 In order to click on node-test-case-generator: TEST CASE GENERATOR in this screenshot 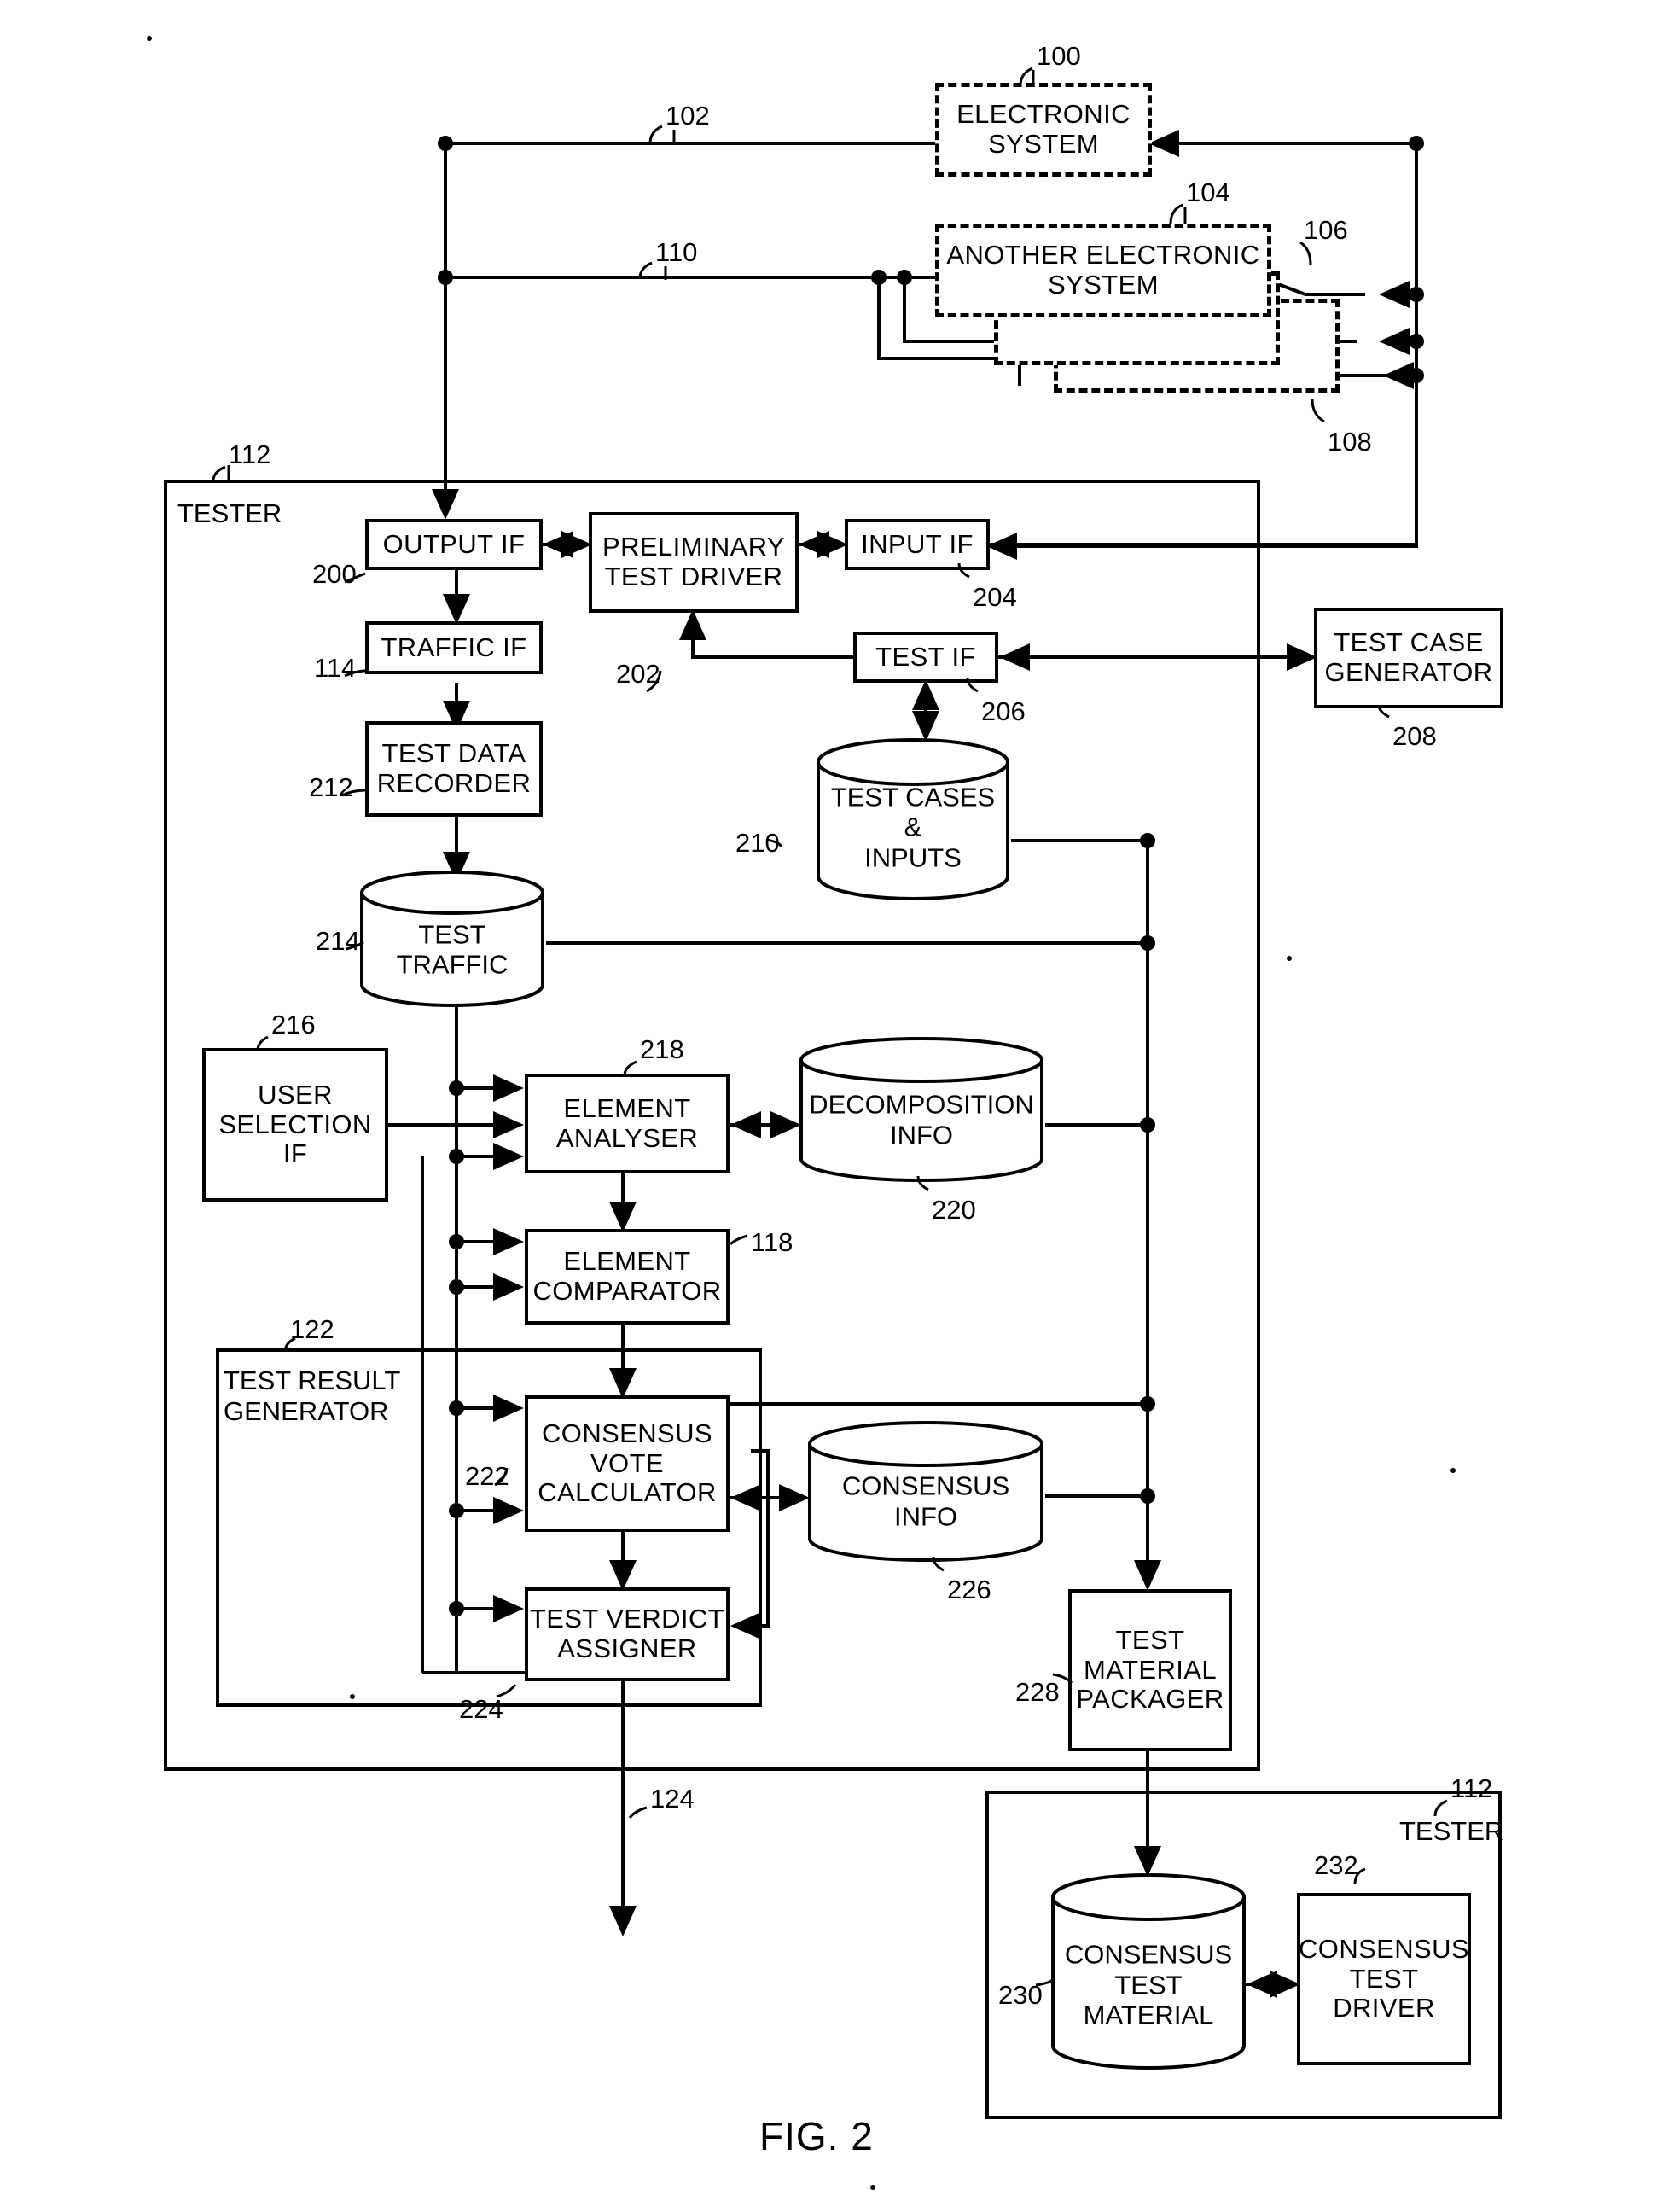, I will do `click(1408, 658)`.